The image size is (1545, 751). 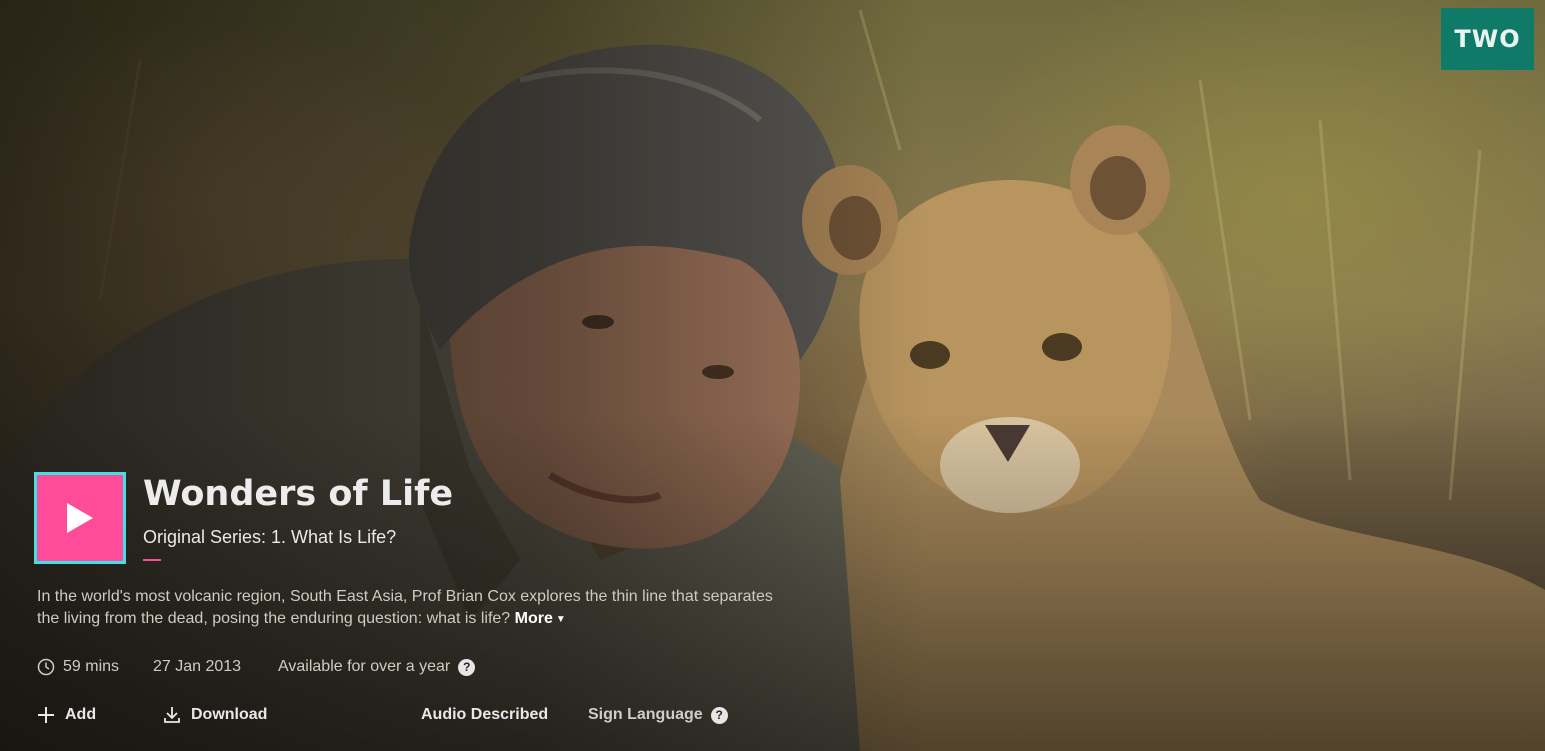 I want to click on duration-text: 59 mins, so click(x=91, y=666).